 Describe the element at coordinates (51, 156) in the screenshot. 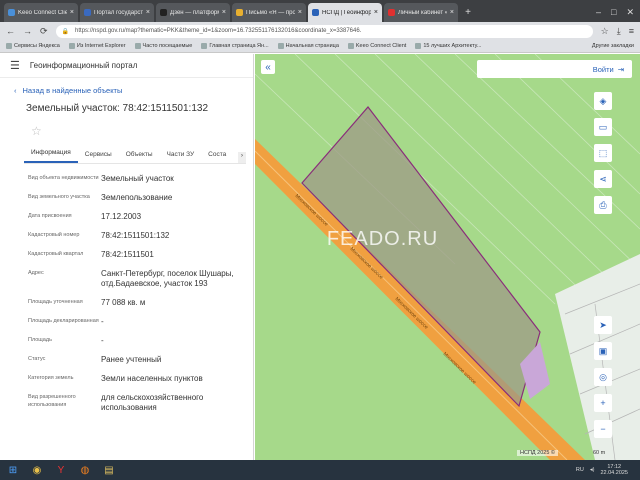

I see `info-tab: Информация` at that location.